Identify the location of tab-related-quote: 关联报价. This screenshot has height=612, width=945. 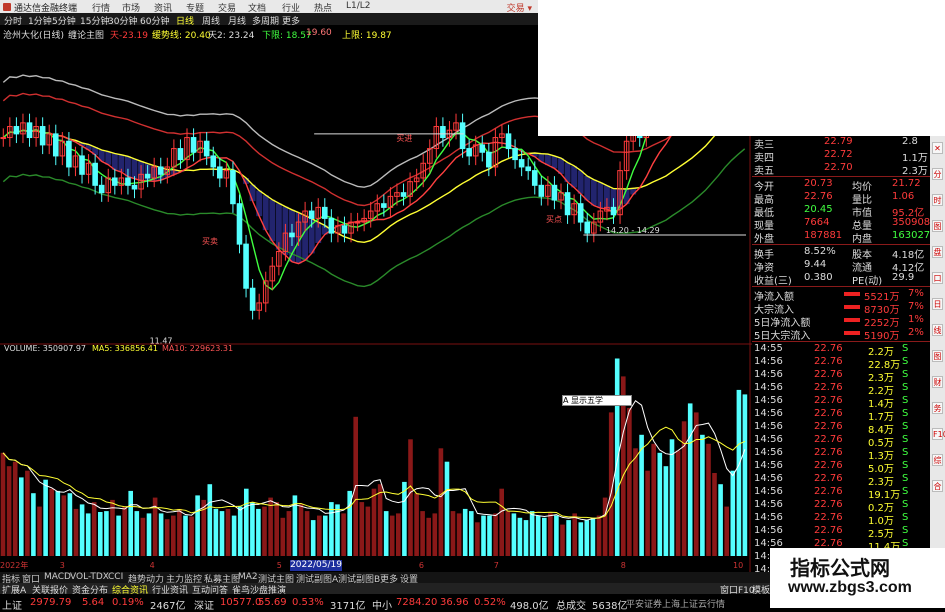
(50, 589).